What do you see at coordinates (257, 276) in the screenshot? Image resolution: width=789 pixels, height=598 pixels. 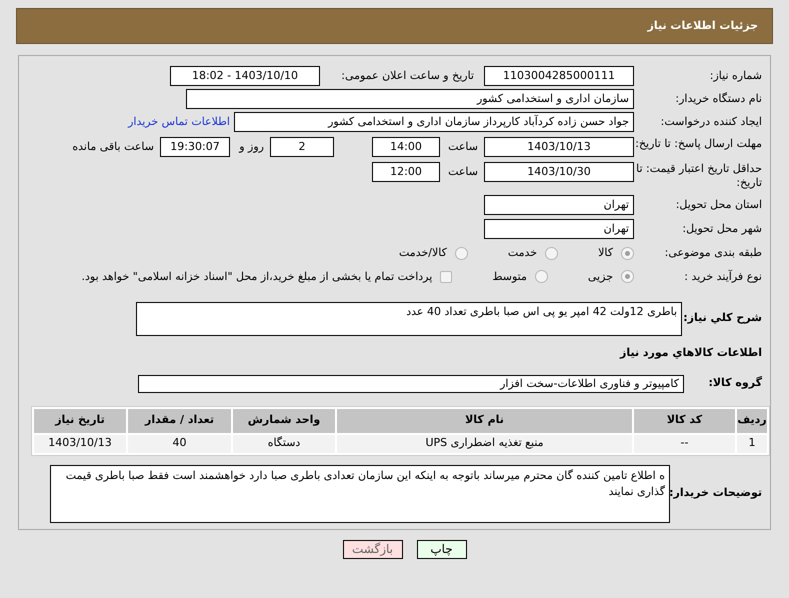 I see `option-label: پرداخت تمام یا بخشی از مبلغ خرید،از محل "اسناد خزانه اسلامی" خواهد بود.` at bounding box center [257, 276].